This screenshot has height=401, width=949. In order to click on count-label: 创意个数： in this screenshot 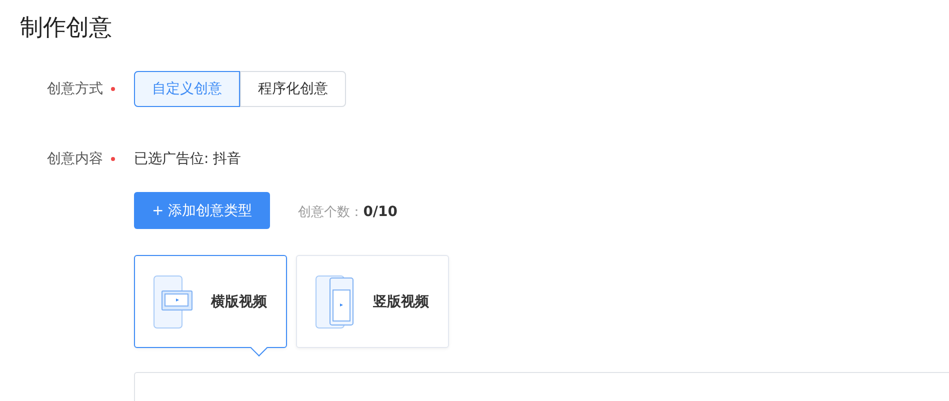, I will do `click(331, 212)`.